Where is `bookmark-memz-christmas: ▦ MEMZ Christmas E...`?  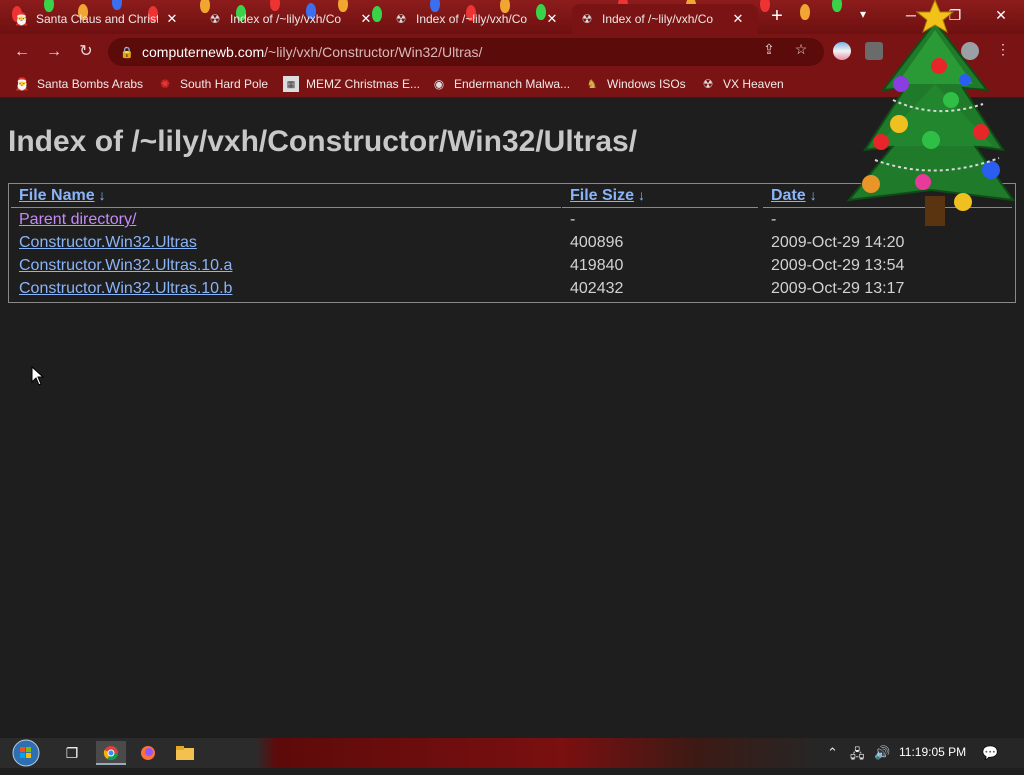 bookmark-memz-christmas: ▦ MEMZ Christmas E... is located at coordinates (351, 84).